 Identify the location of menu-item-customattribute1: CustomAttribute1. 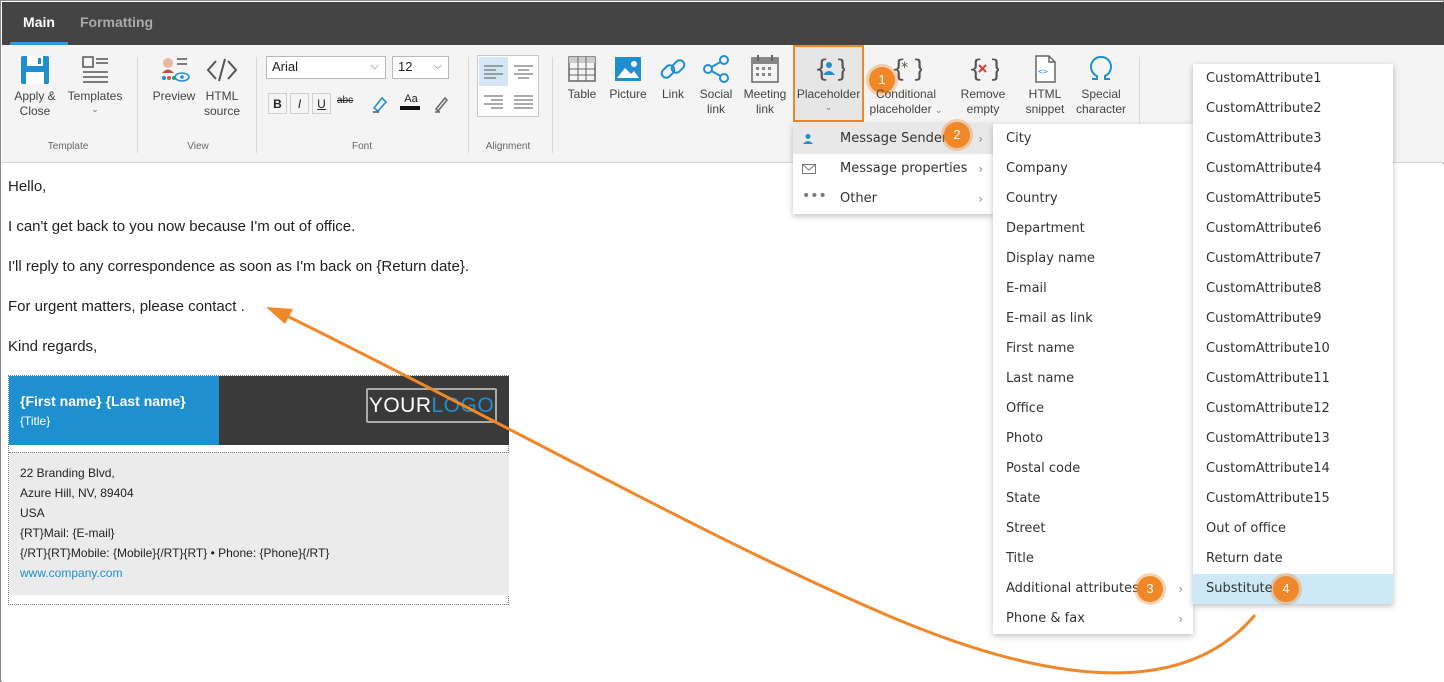
(1293, 79).